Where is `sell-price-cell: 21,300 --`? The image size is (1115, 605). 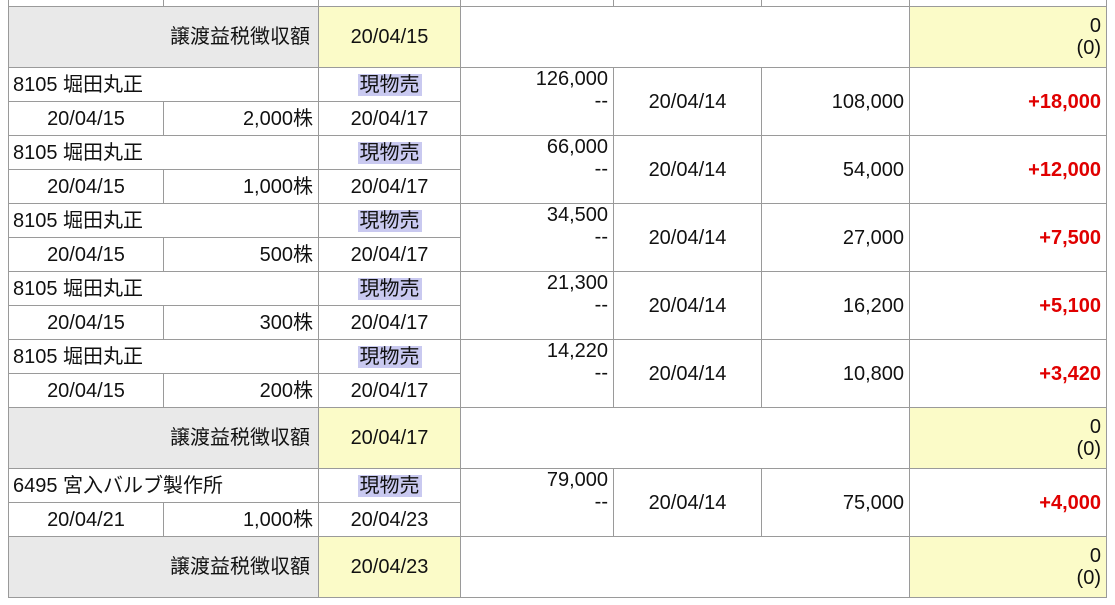 sell-price-cell: 21,300 -- is located at coordinates (537, 305).